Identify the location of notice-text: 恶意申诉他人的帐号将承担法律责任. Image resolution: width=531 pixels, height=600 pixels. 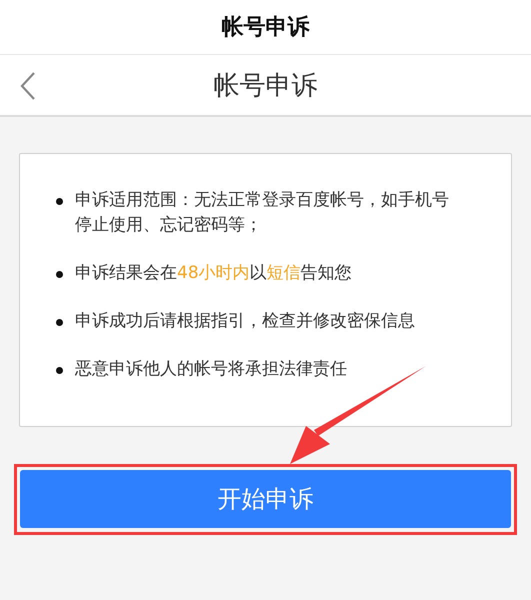
(211, 369).